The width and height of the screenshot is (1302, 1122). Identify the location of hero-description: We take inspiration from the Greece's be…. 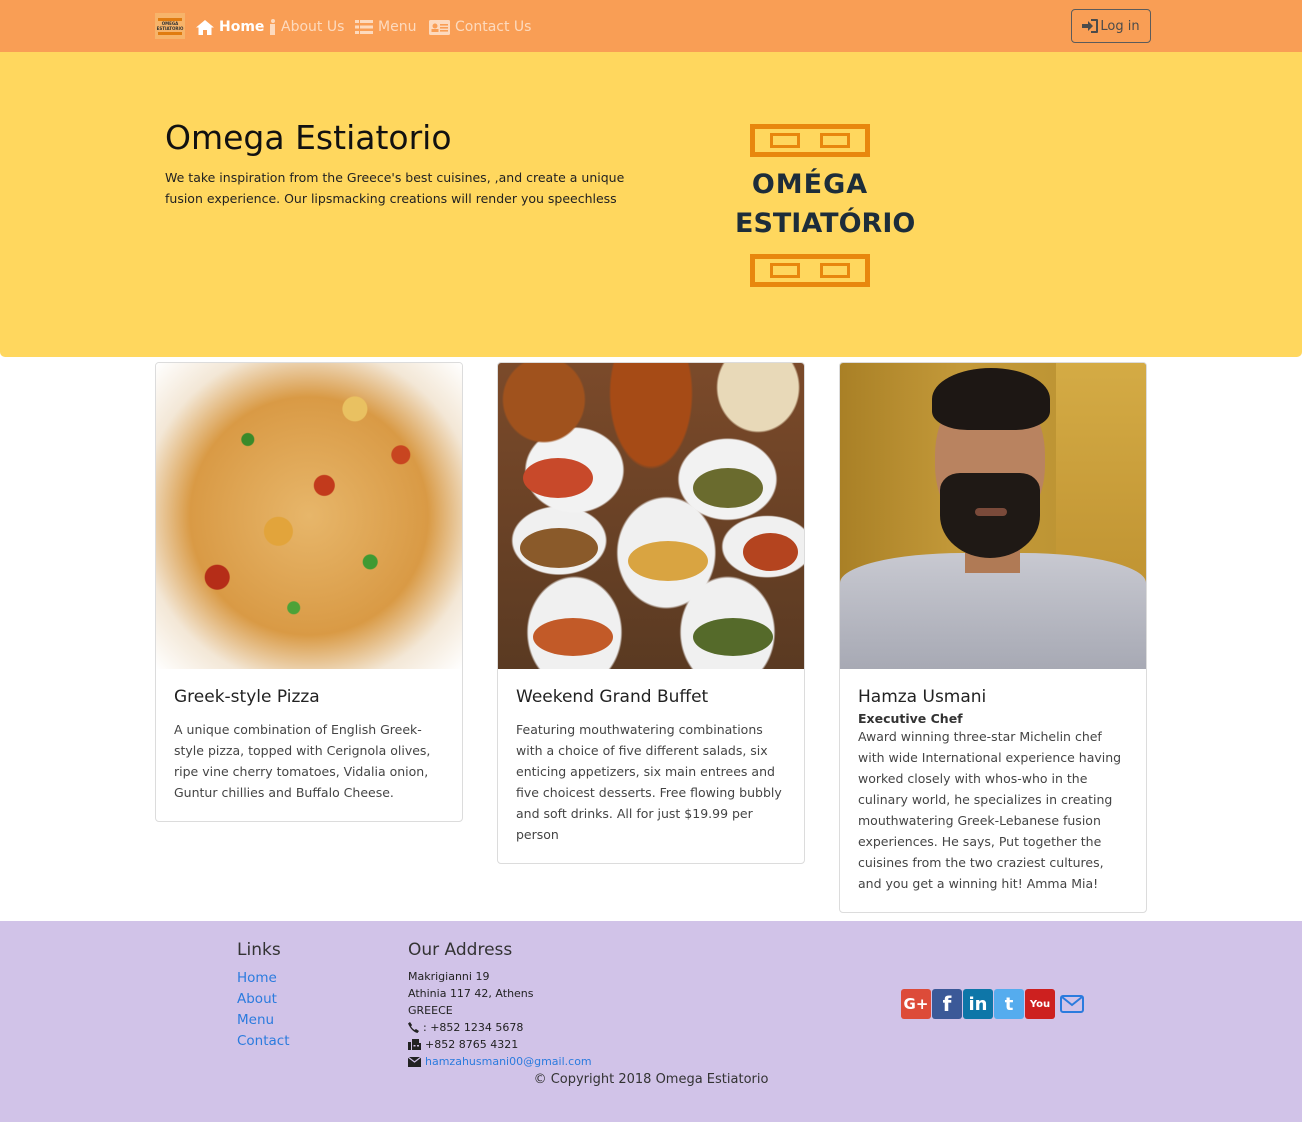
(395, 188).